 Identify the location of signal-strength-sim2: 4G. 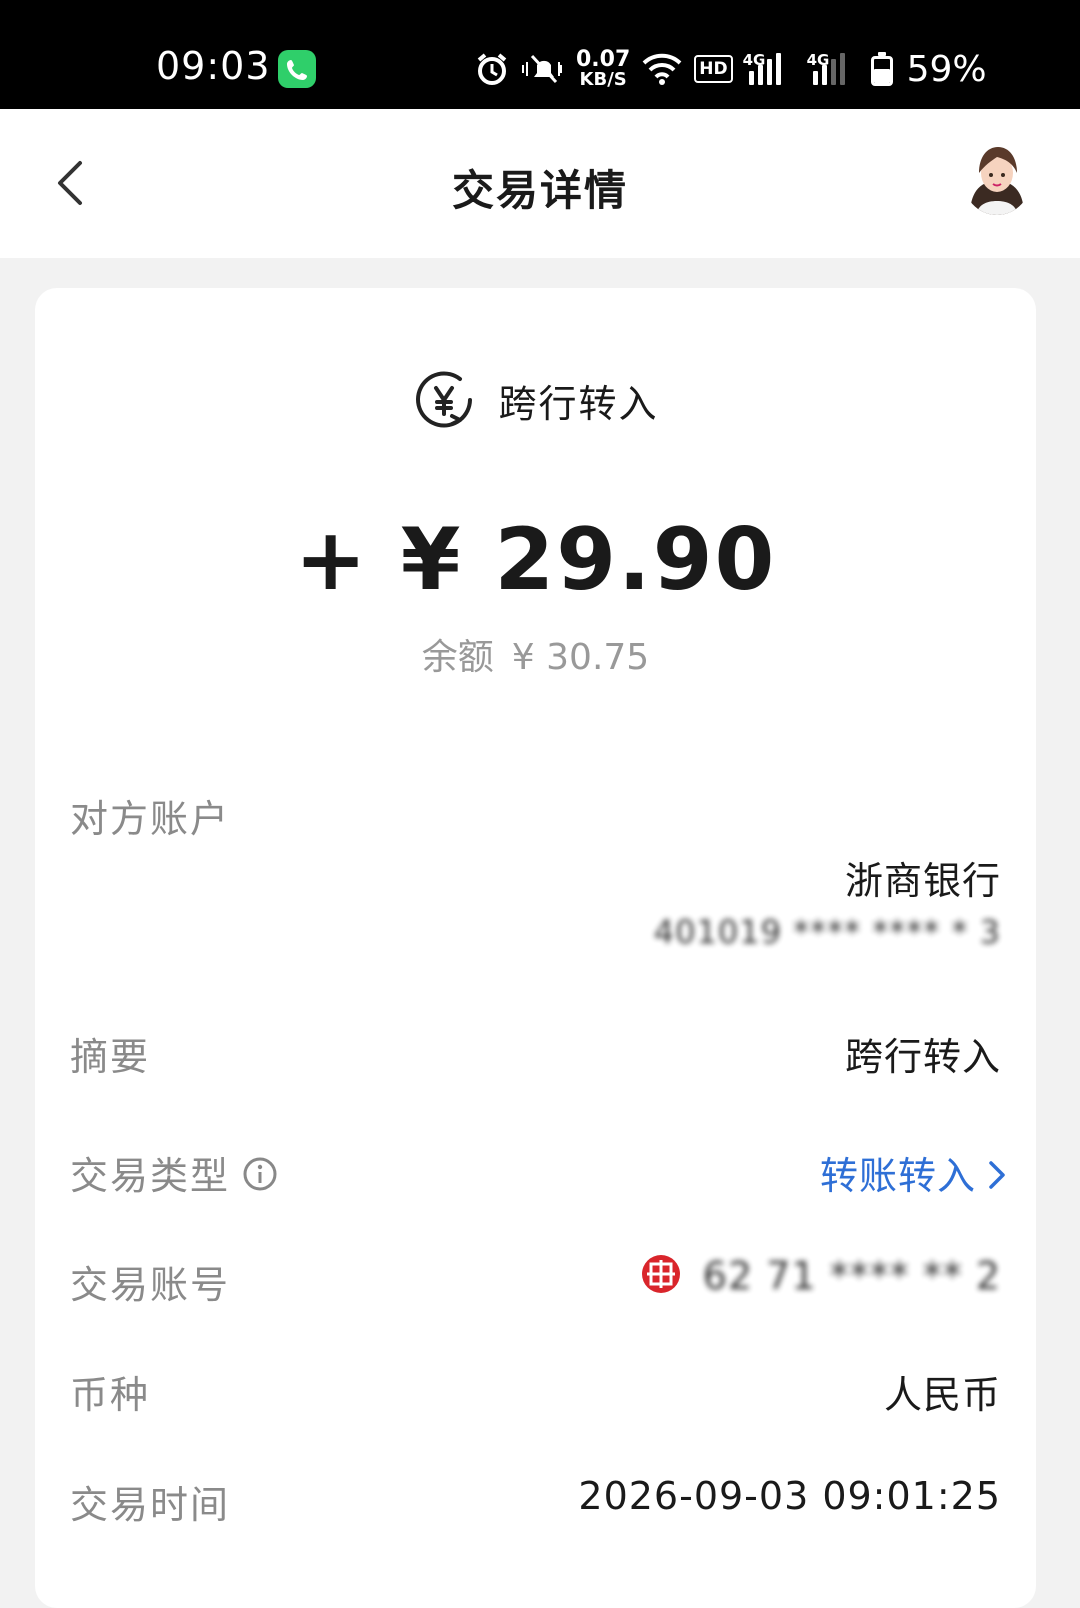
(834, 69).